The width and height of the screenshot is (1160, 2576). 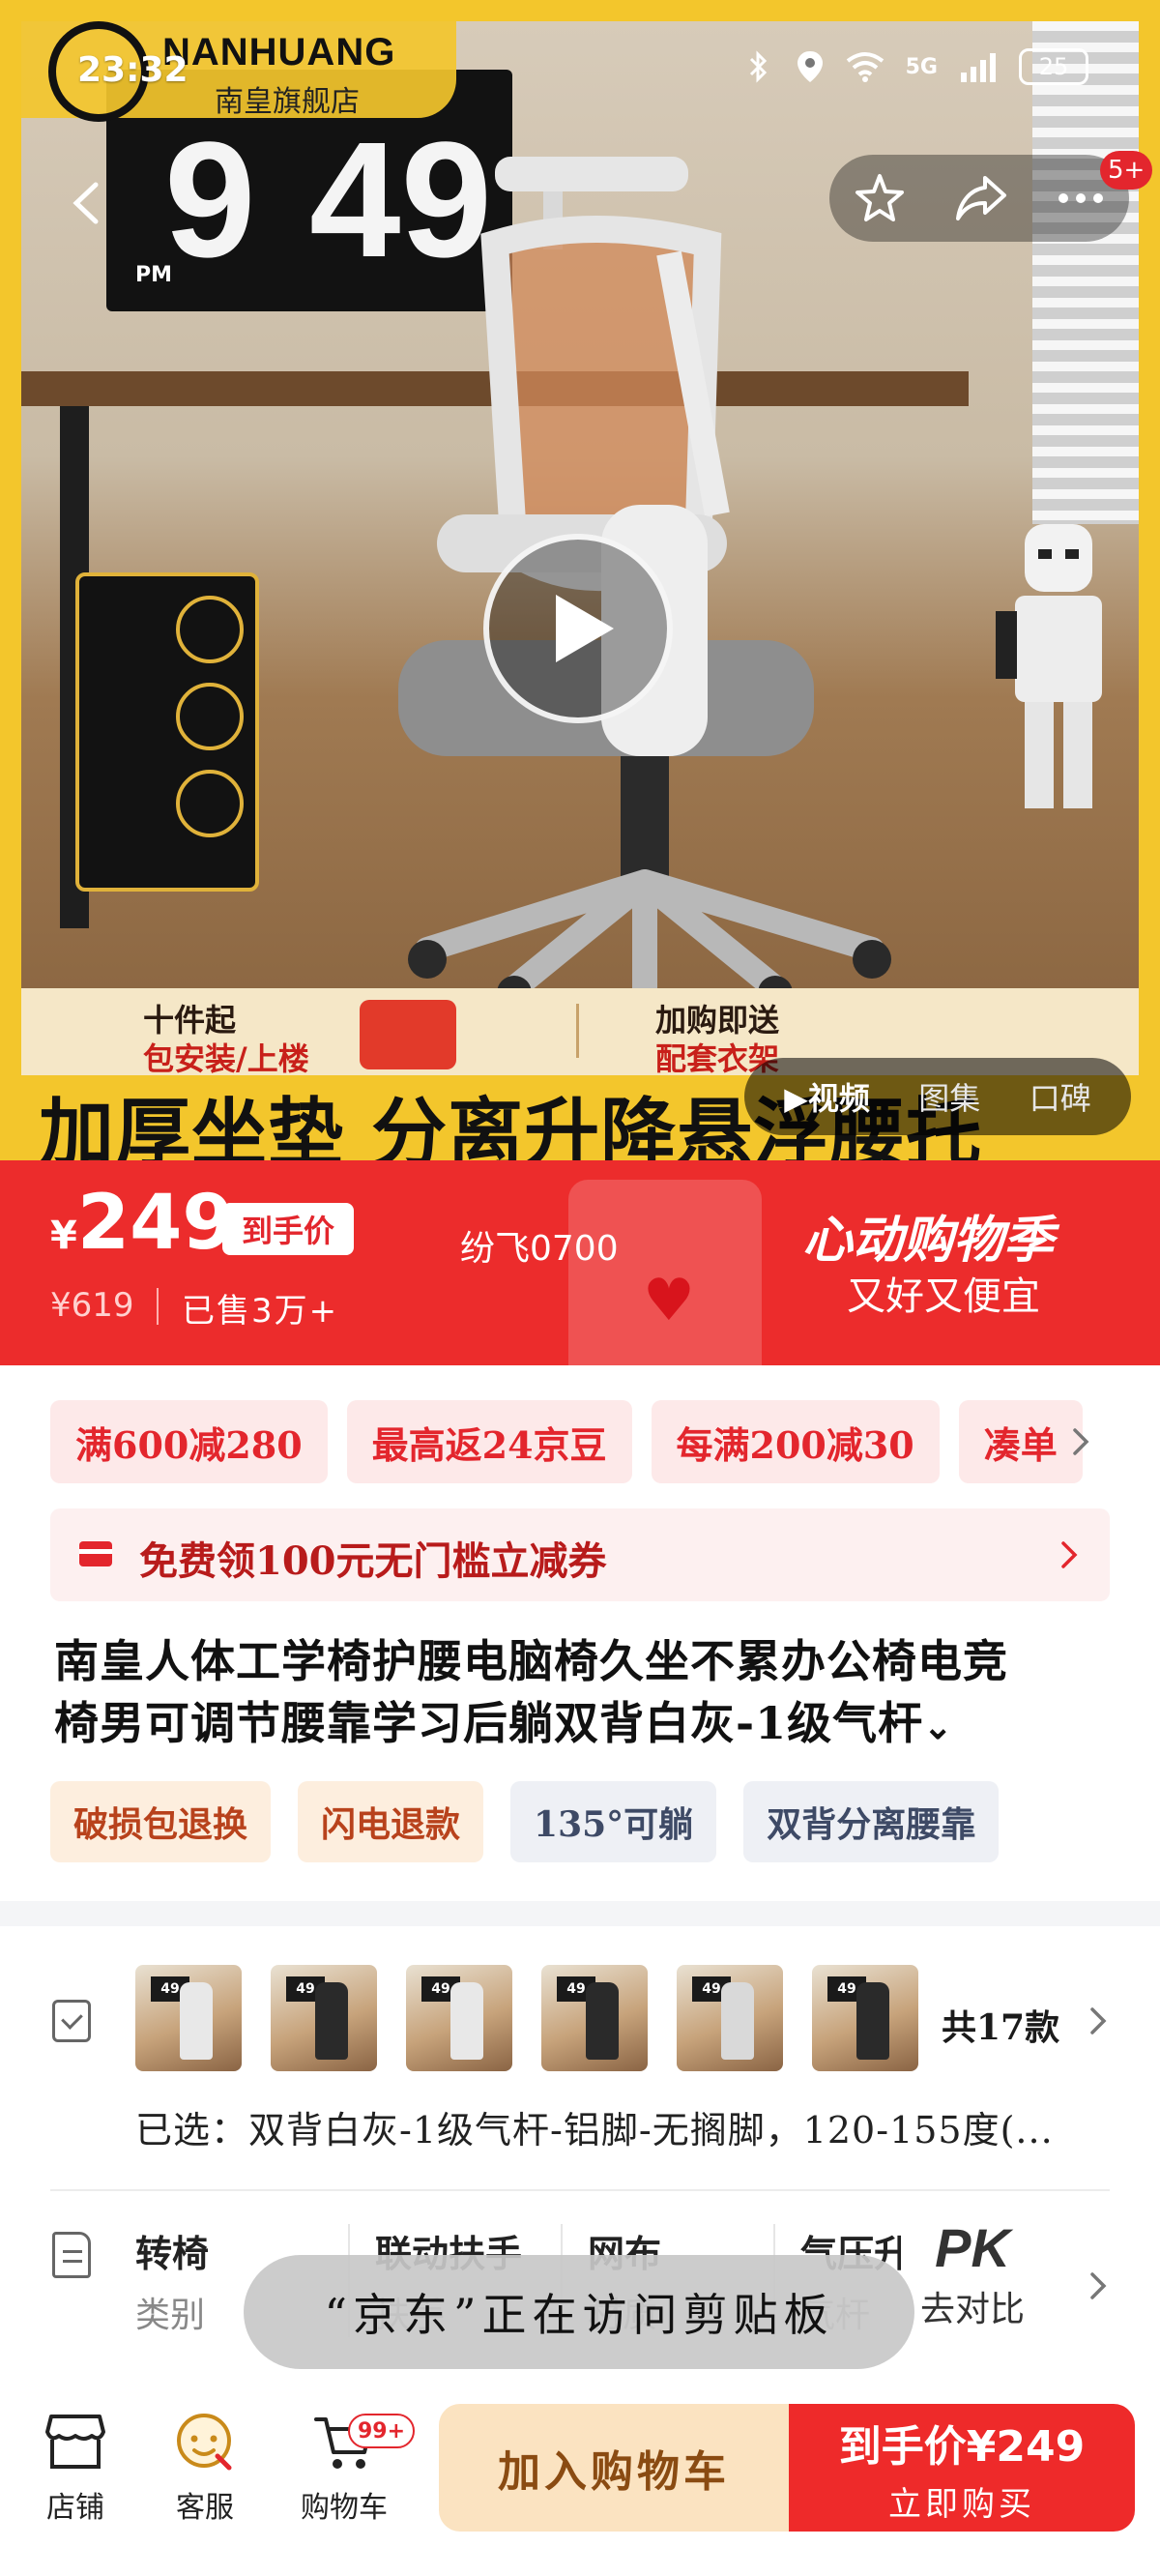 What do you see at coordinates (585, 628) in the screenshot?
I see `play-icon` at bounding box center [585, 628].